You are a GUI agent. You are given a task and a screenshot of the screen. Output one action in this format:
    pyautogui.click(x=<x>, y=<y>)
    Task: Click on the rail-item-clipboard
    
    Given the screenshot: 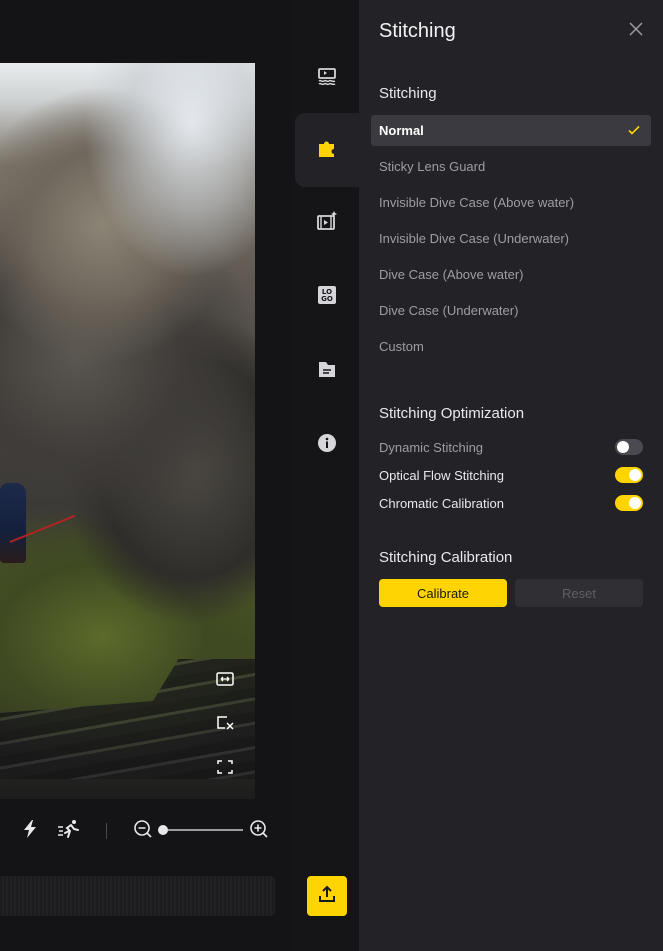 What is the action you would take?
    pyautogui.click(x=327, y=371)
    